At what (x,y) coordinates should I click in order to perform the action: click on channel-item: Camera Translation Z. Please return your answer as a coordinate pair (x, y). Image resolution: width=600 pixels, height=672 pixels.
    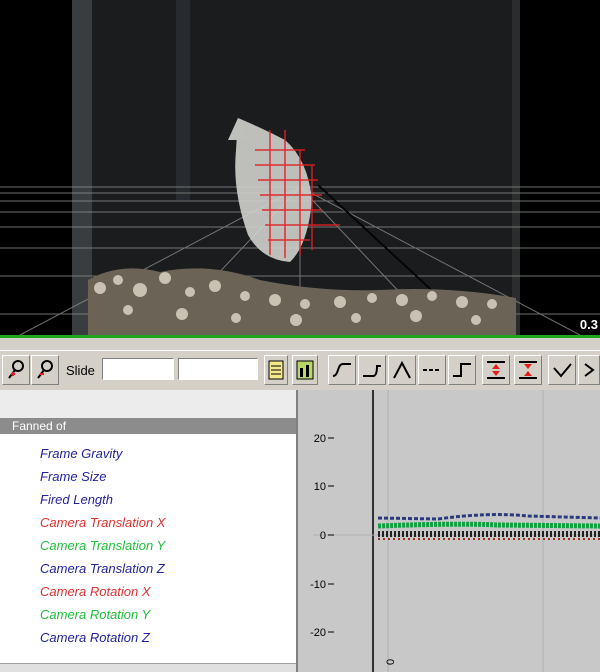
    Looking at the image, I should click on (102, 568).